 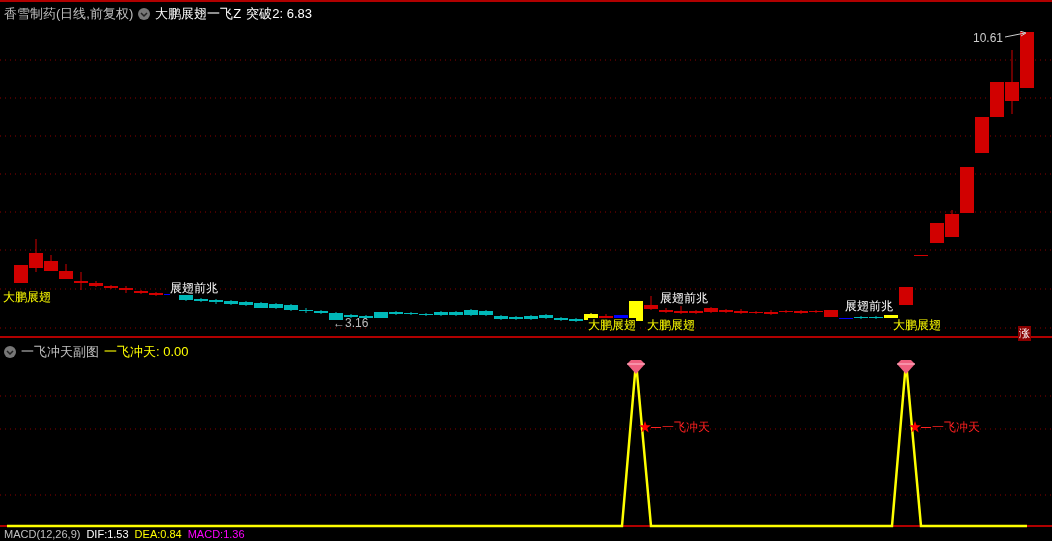 What do you see at coordinates (69, 14) in the screenshot?
I see `stock-title: 香雪制药(日线,前复权)` at bounding box center [69, 14].